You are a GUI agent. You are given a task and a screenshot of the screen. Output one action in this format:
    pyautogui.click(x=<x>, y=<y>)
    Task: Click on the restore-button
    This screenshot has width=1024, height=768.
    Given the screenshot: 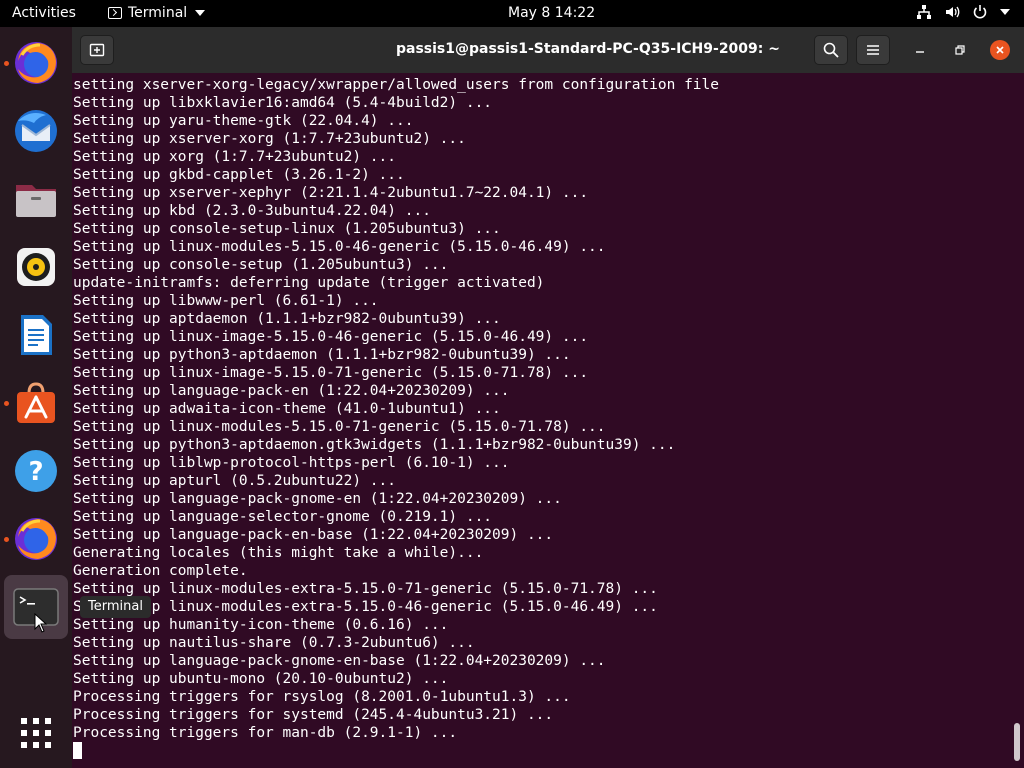 What is the action you would take?
    pyautogui.click(x=960, y=50)
    